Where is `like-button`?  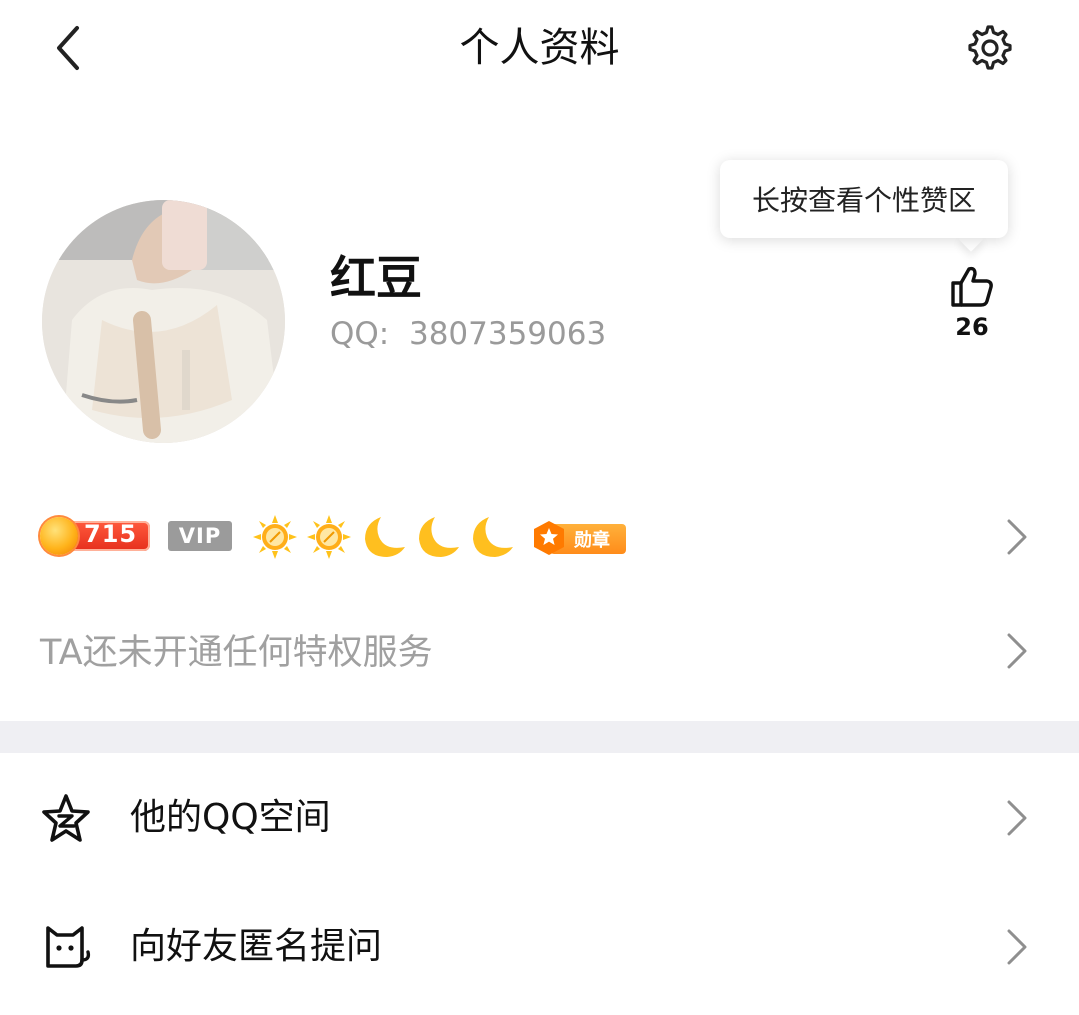
like-button is located at coordinates (972, 286).